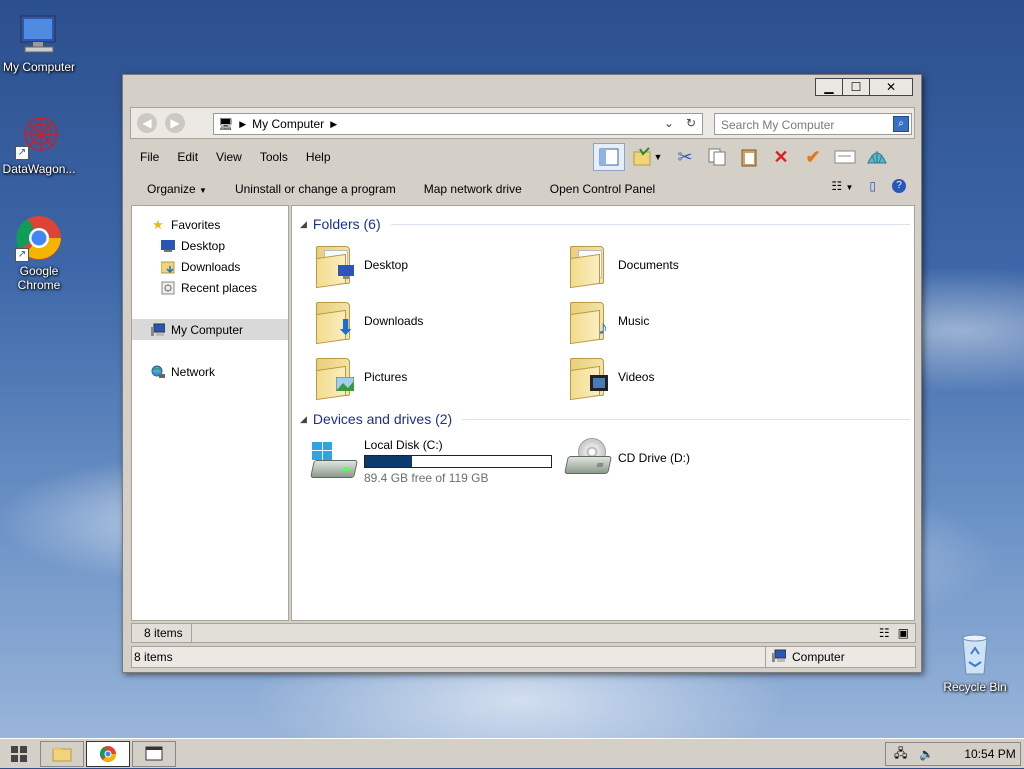  I want to click on nav-item-recent-places: Recent places, so click(210, 287).